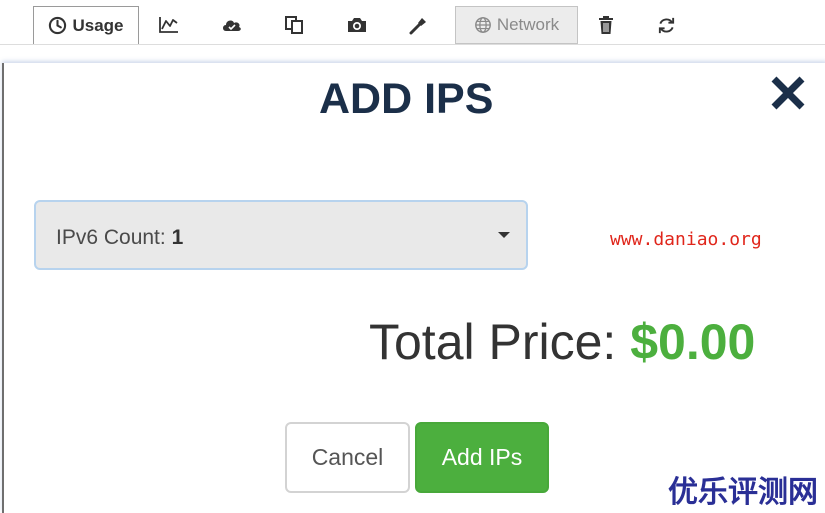  I want to click on ipv6-count-label-wrap: IPv6 Count: 1, so click(119, 238).